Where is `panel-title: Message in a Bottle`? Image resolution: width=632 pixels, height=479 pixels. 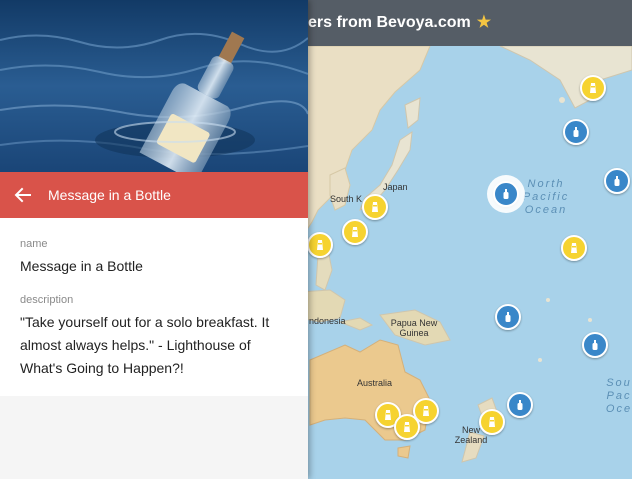
panel-title: Message in a Bottle is located at coordinates (109, 195).